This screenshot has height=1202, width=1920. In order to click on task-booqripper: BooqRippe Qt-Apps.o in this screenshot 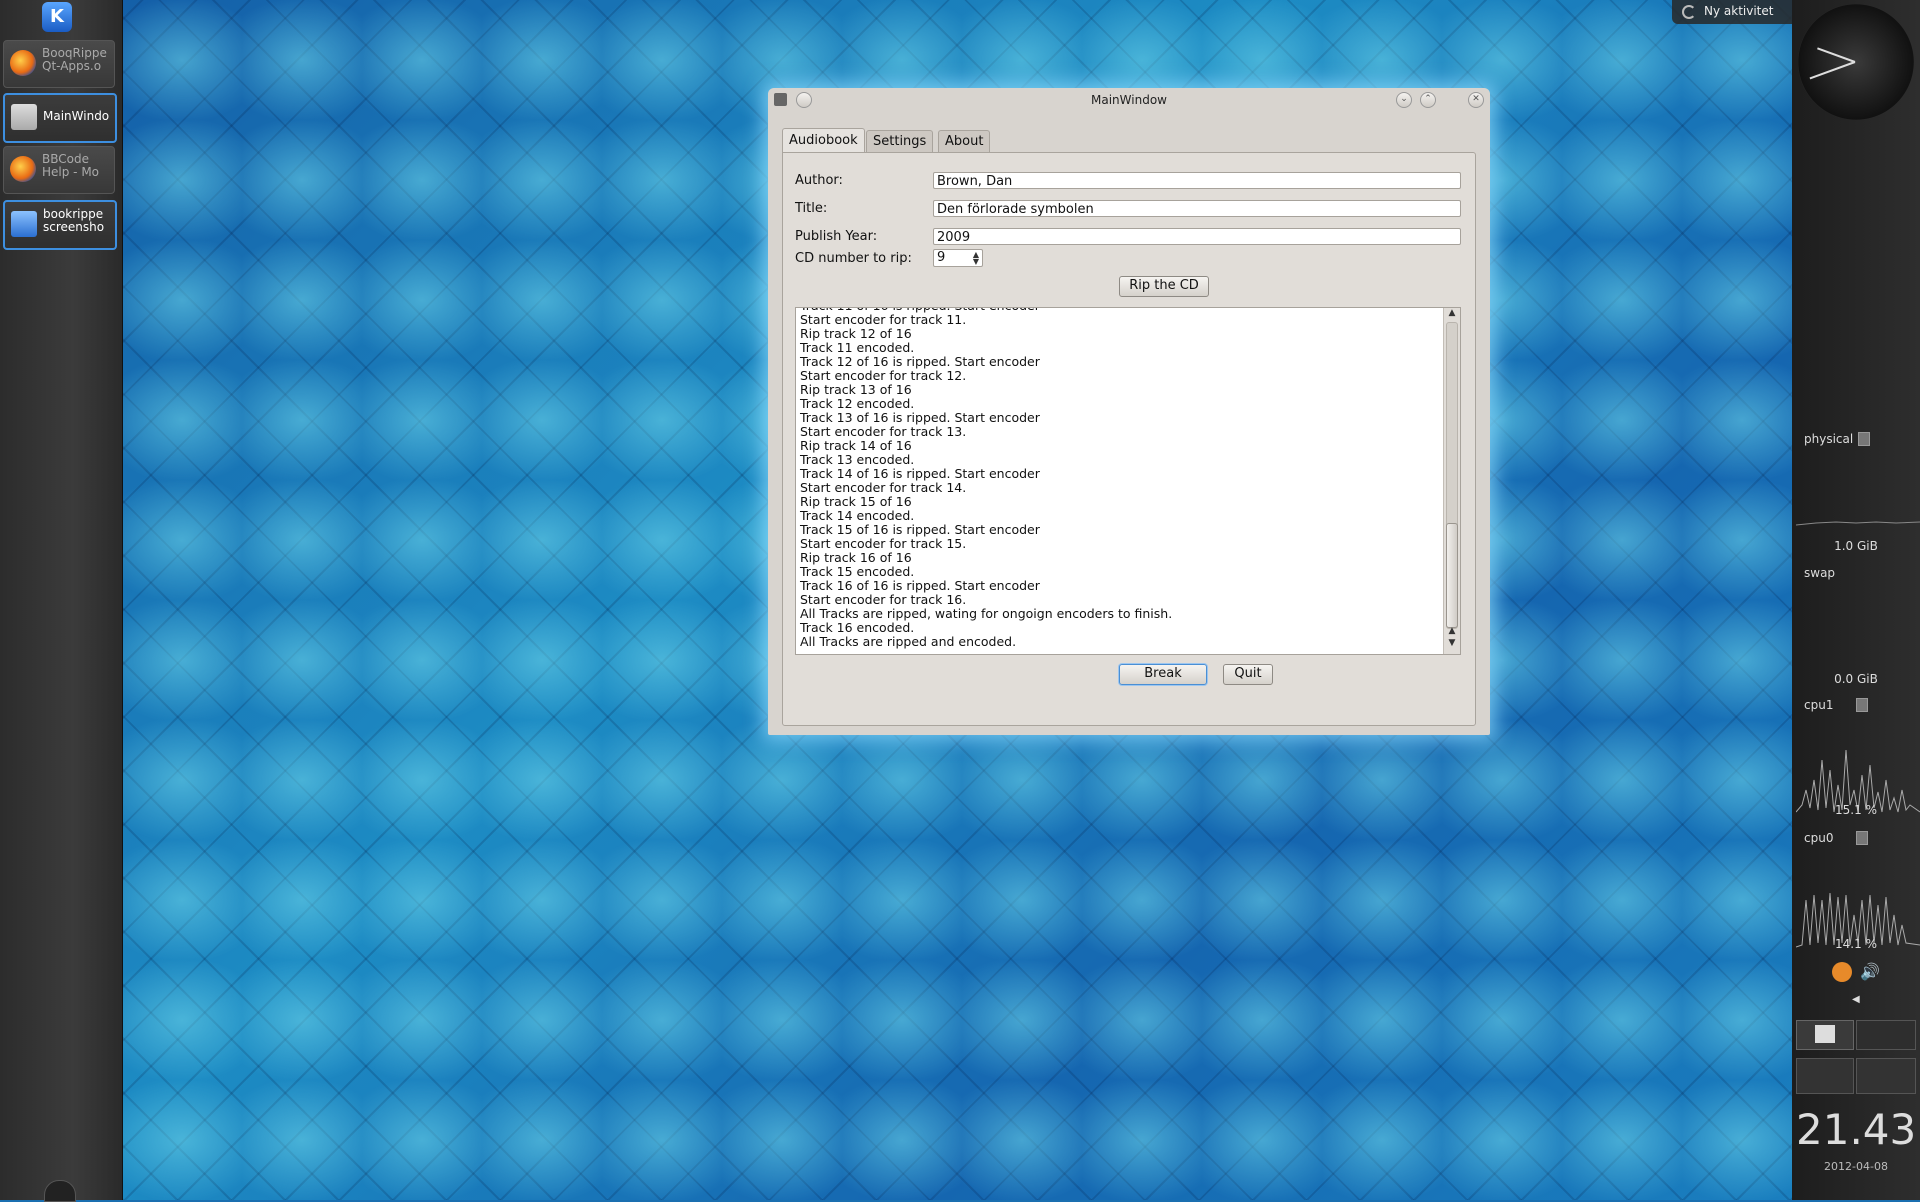, I will do `click(59, 64)`.